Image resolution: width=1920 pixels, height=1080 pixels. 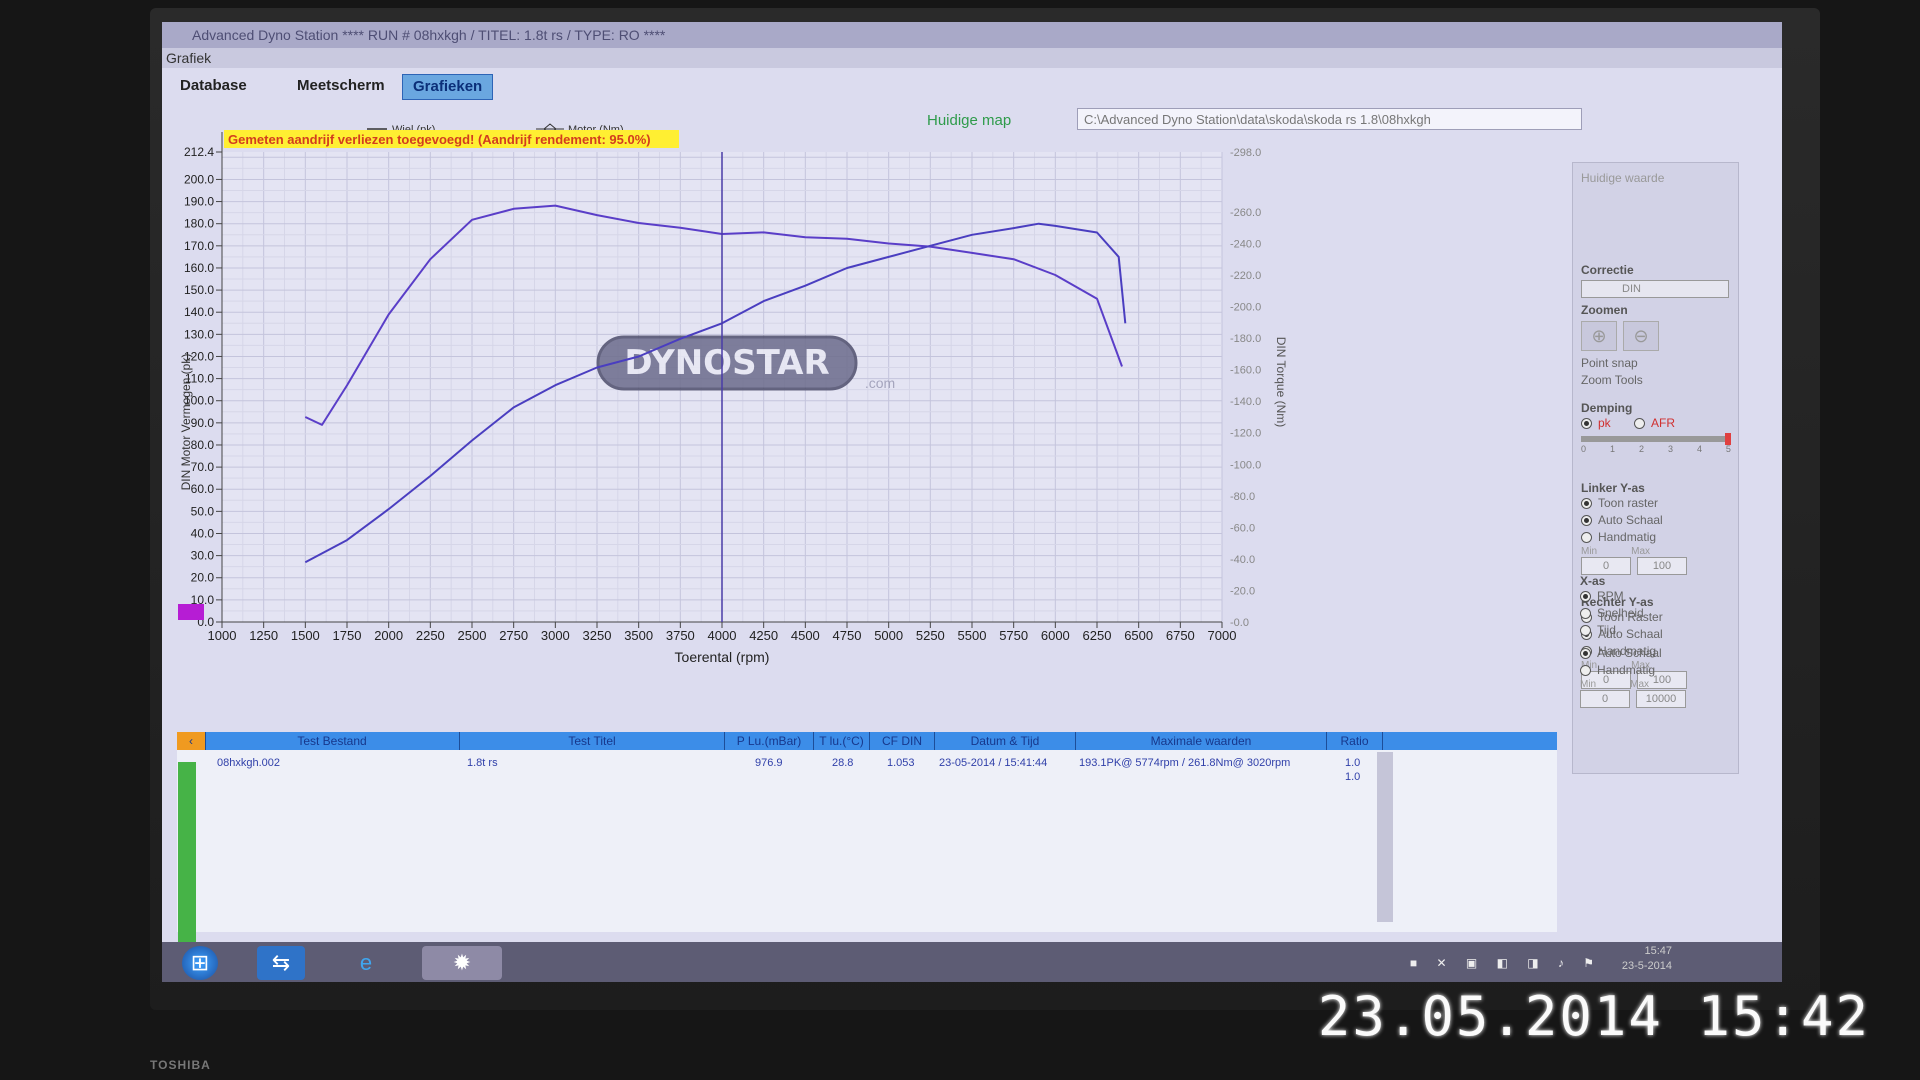 What do you see at coordinates (203, 423) in the screenshot?
I see `y-tick-label: 90.0` at bounding box center [203, 423].